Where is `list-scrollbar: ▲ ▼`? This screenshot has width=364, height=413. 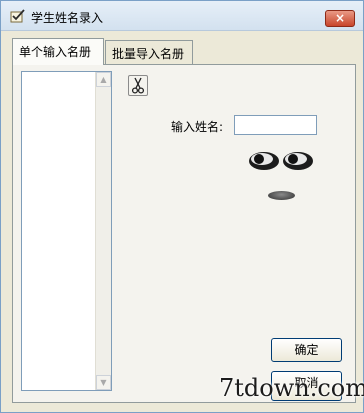
list-scrollbar: ▲ ▼ is located at coordinates (103, 231).